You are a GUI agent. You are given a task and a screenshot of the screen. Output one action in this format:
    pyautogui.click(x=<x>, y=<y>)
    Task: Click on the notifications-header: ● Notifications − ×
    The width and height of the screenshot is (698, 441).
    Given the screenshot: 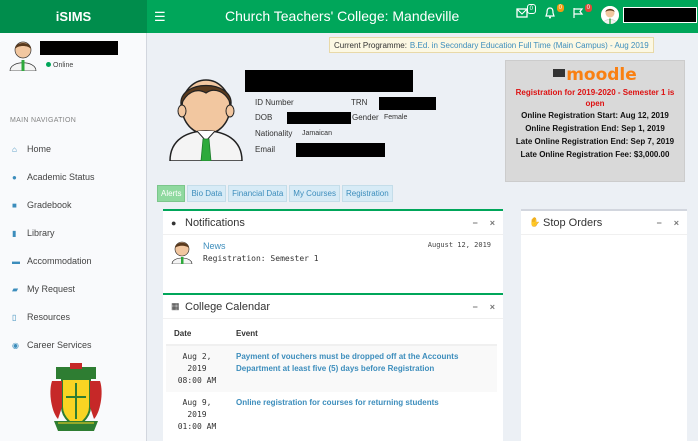 What is the action you would take?
    pyautogui.click(x=333, y=223)
    